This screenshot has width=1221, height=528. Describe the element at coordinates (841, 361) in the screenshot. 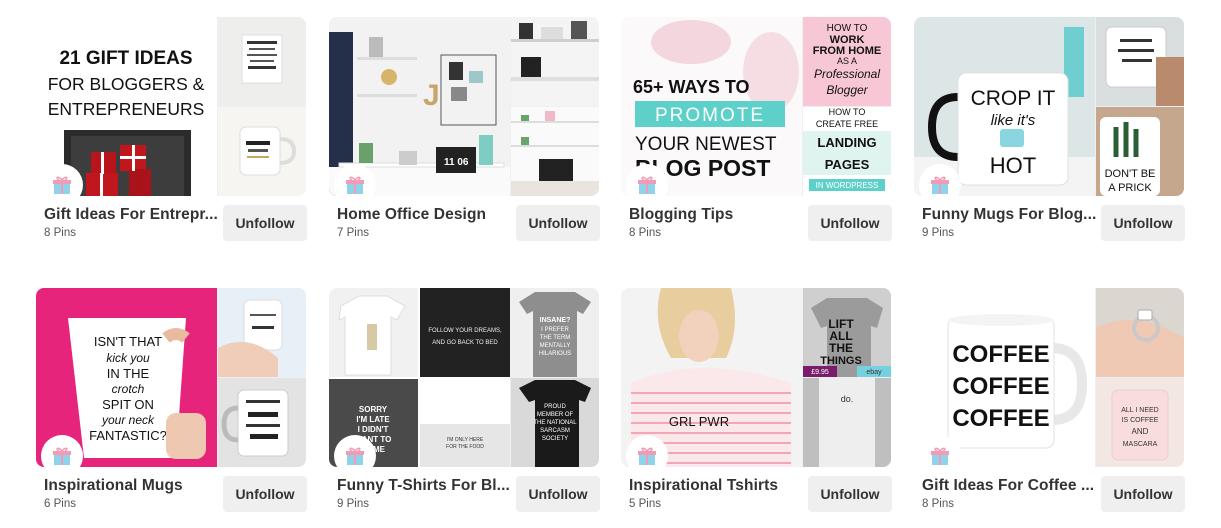

I see `cover-text: THINGS` at that location.